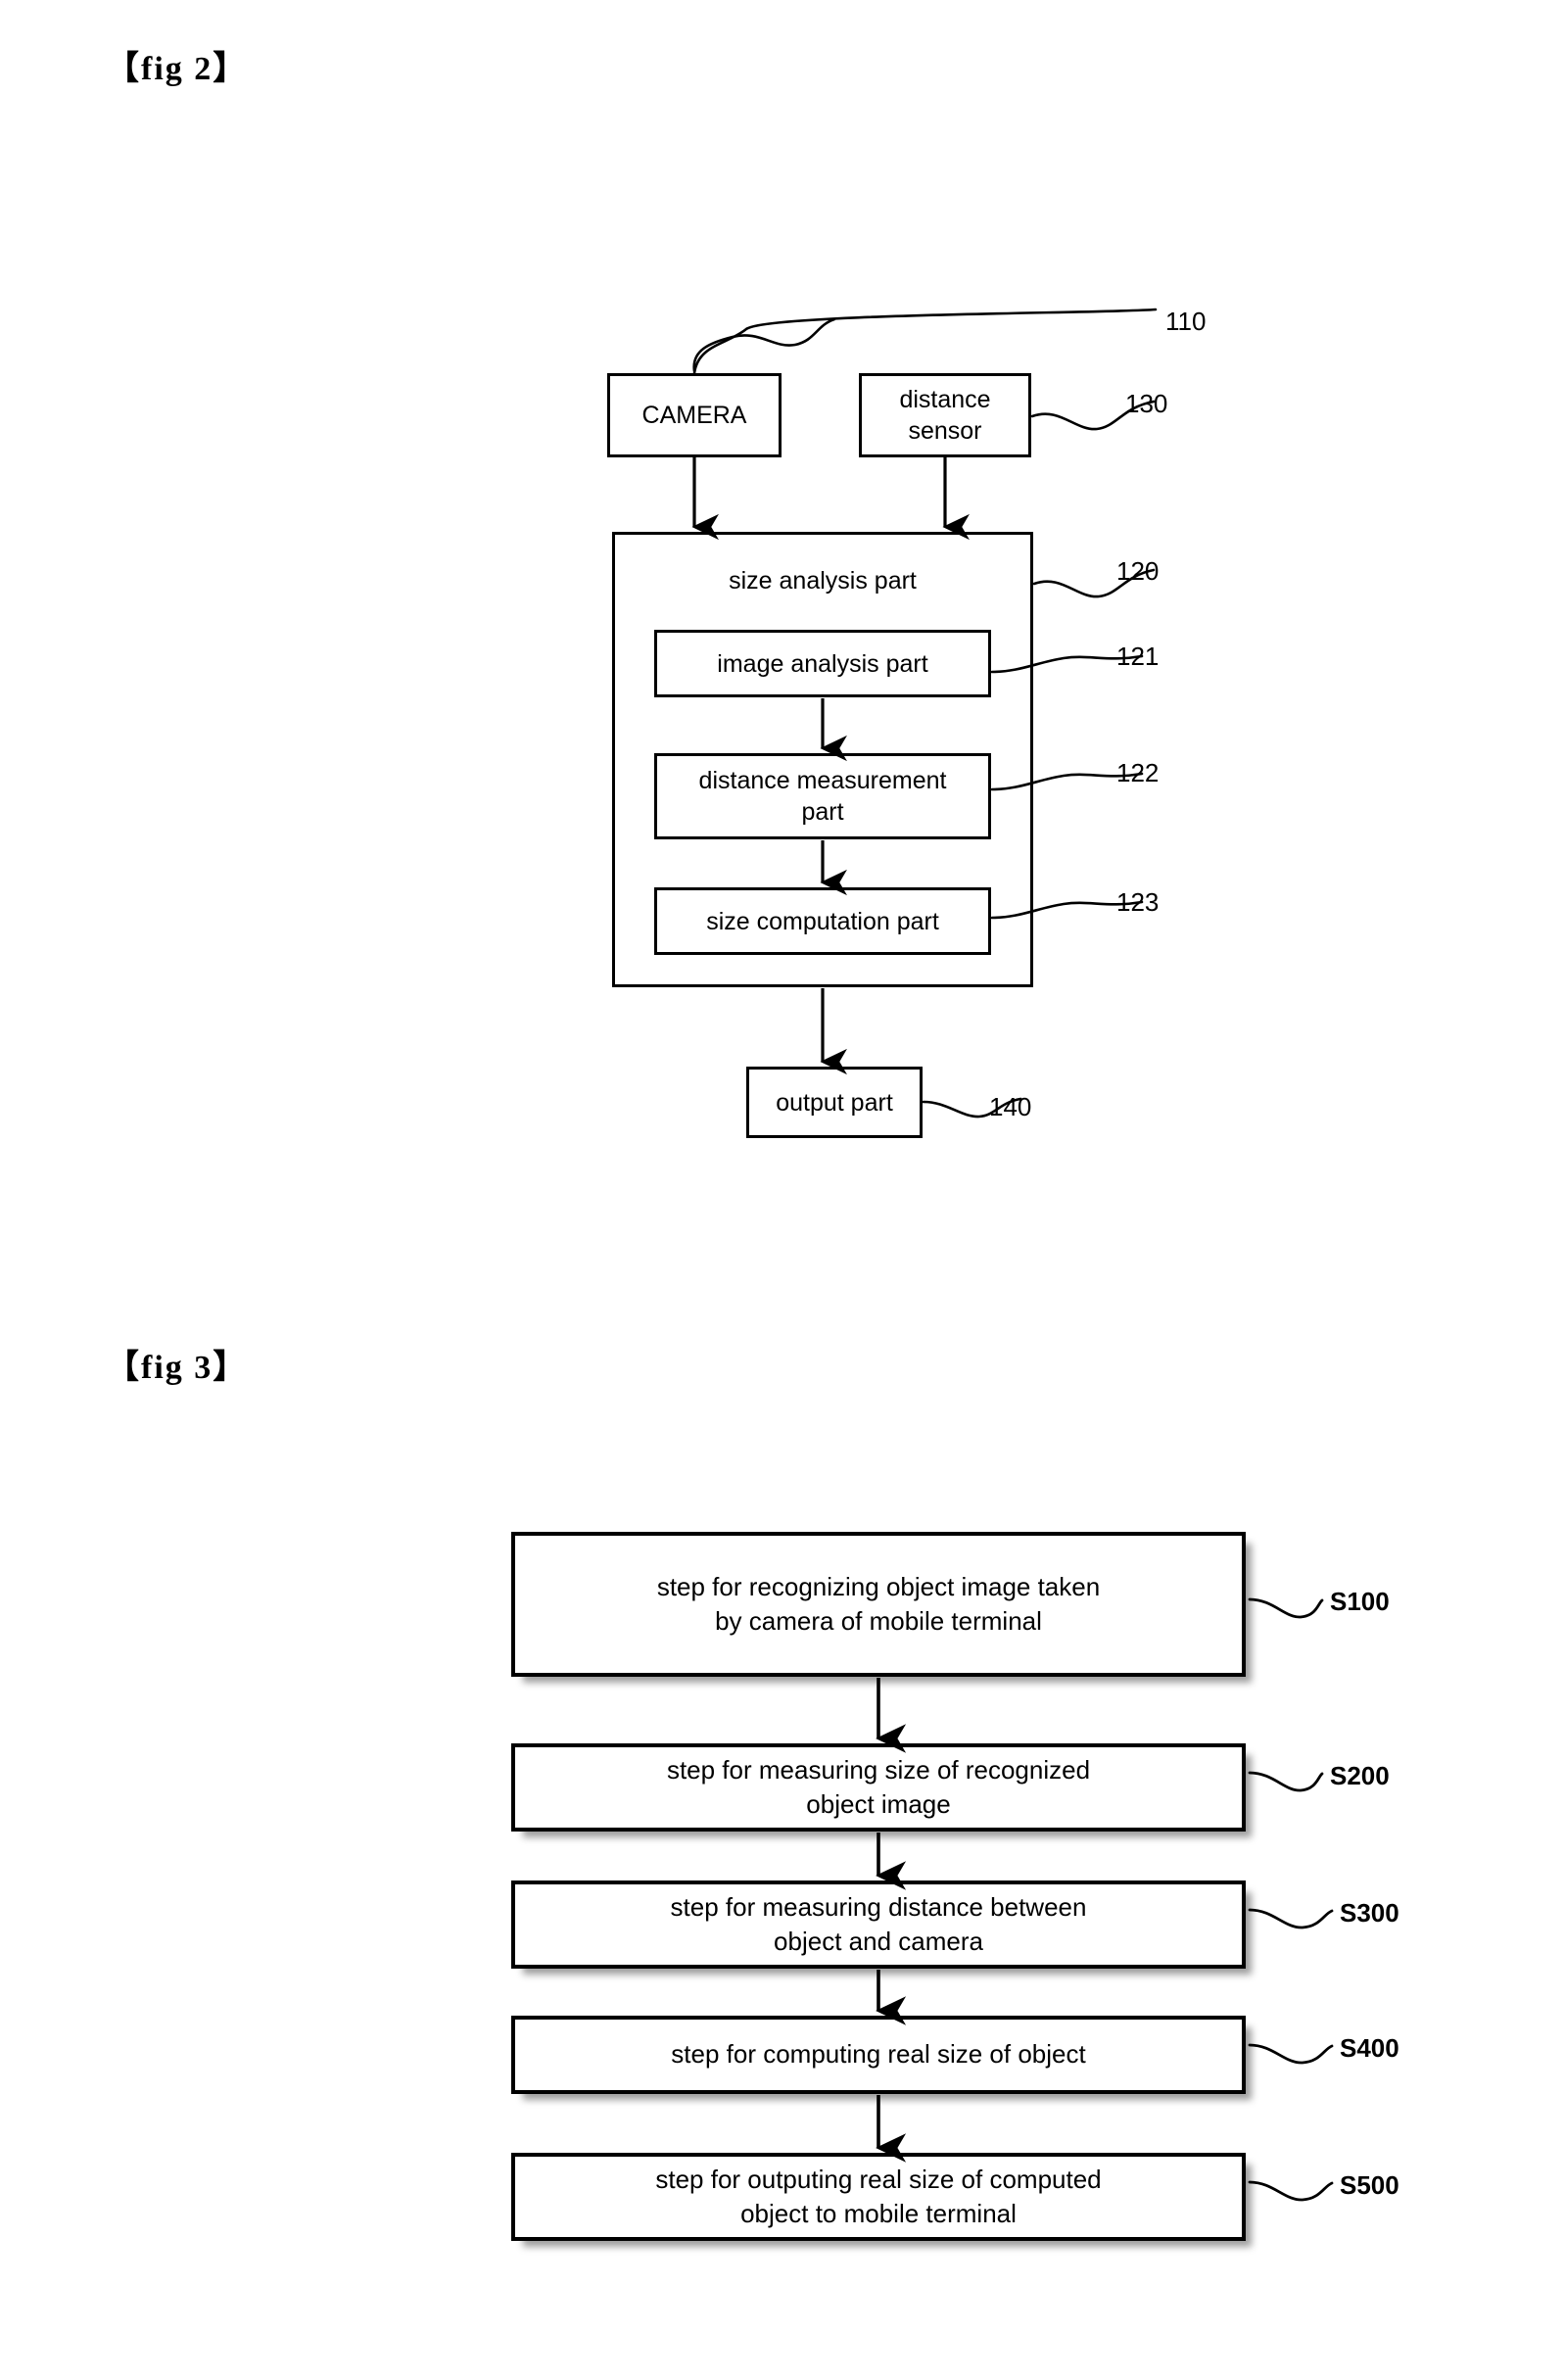 Image resolution: width=1564 pixels, height=2380 pixels. Describe the element at coordinates (878, 2179) in the screenshot. I see `flow-step-s500-line1: step for outputing real size of computed` at that location.